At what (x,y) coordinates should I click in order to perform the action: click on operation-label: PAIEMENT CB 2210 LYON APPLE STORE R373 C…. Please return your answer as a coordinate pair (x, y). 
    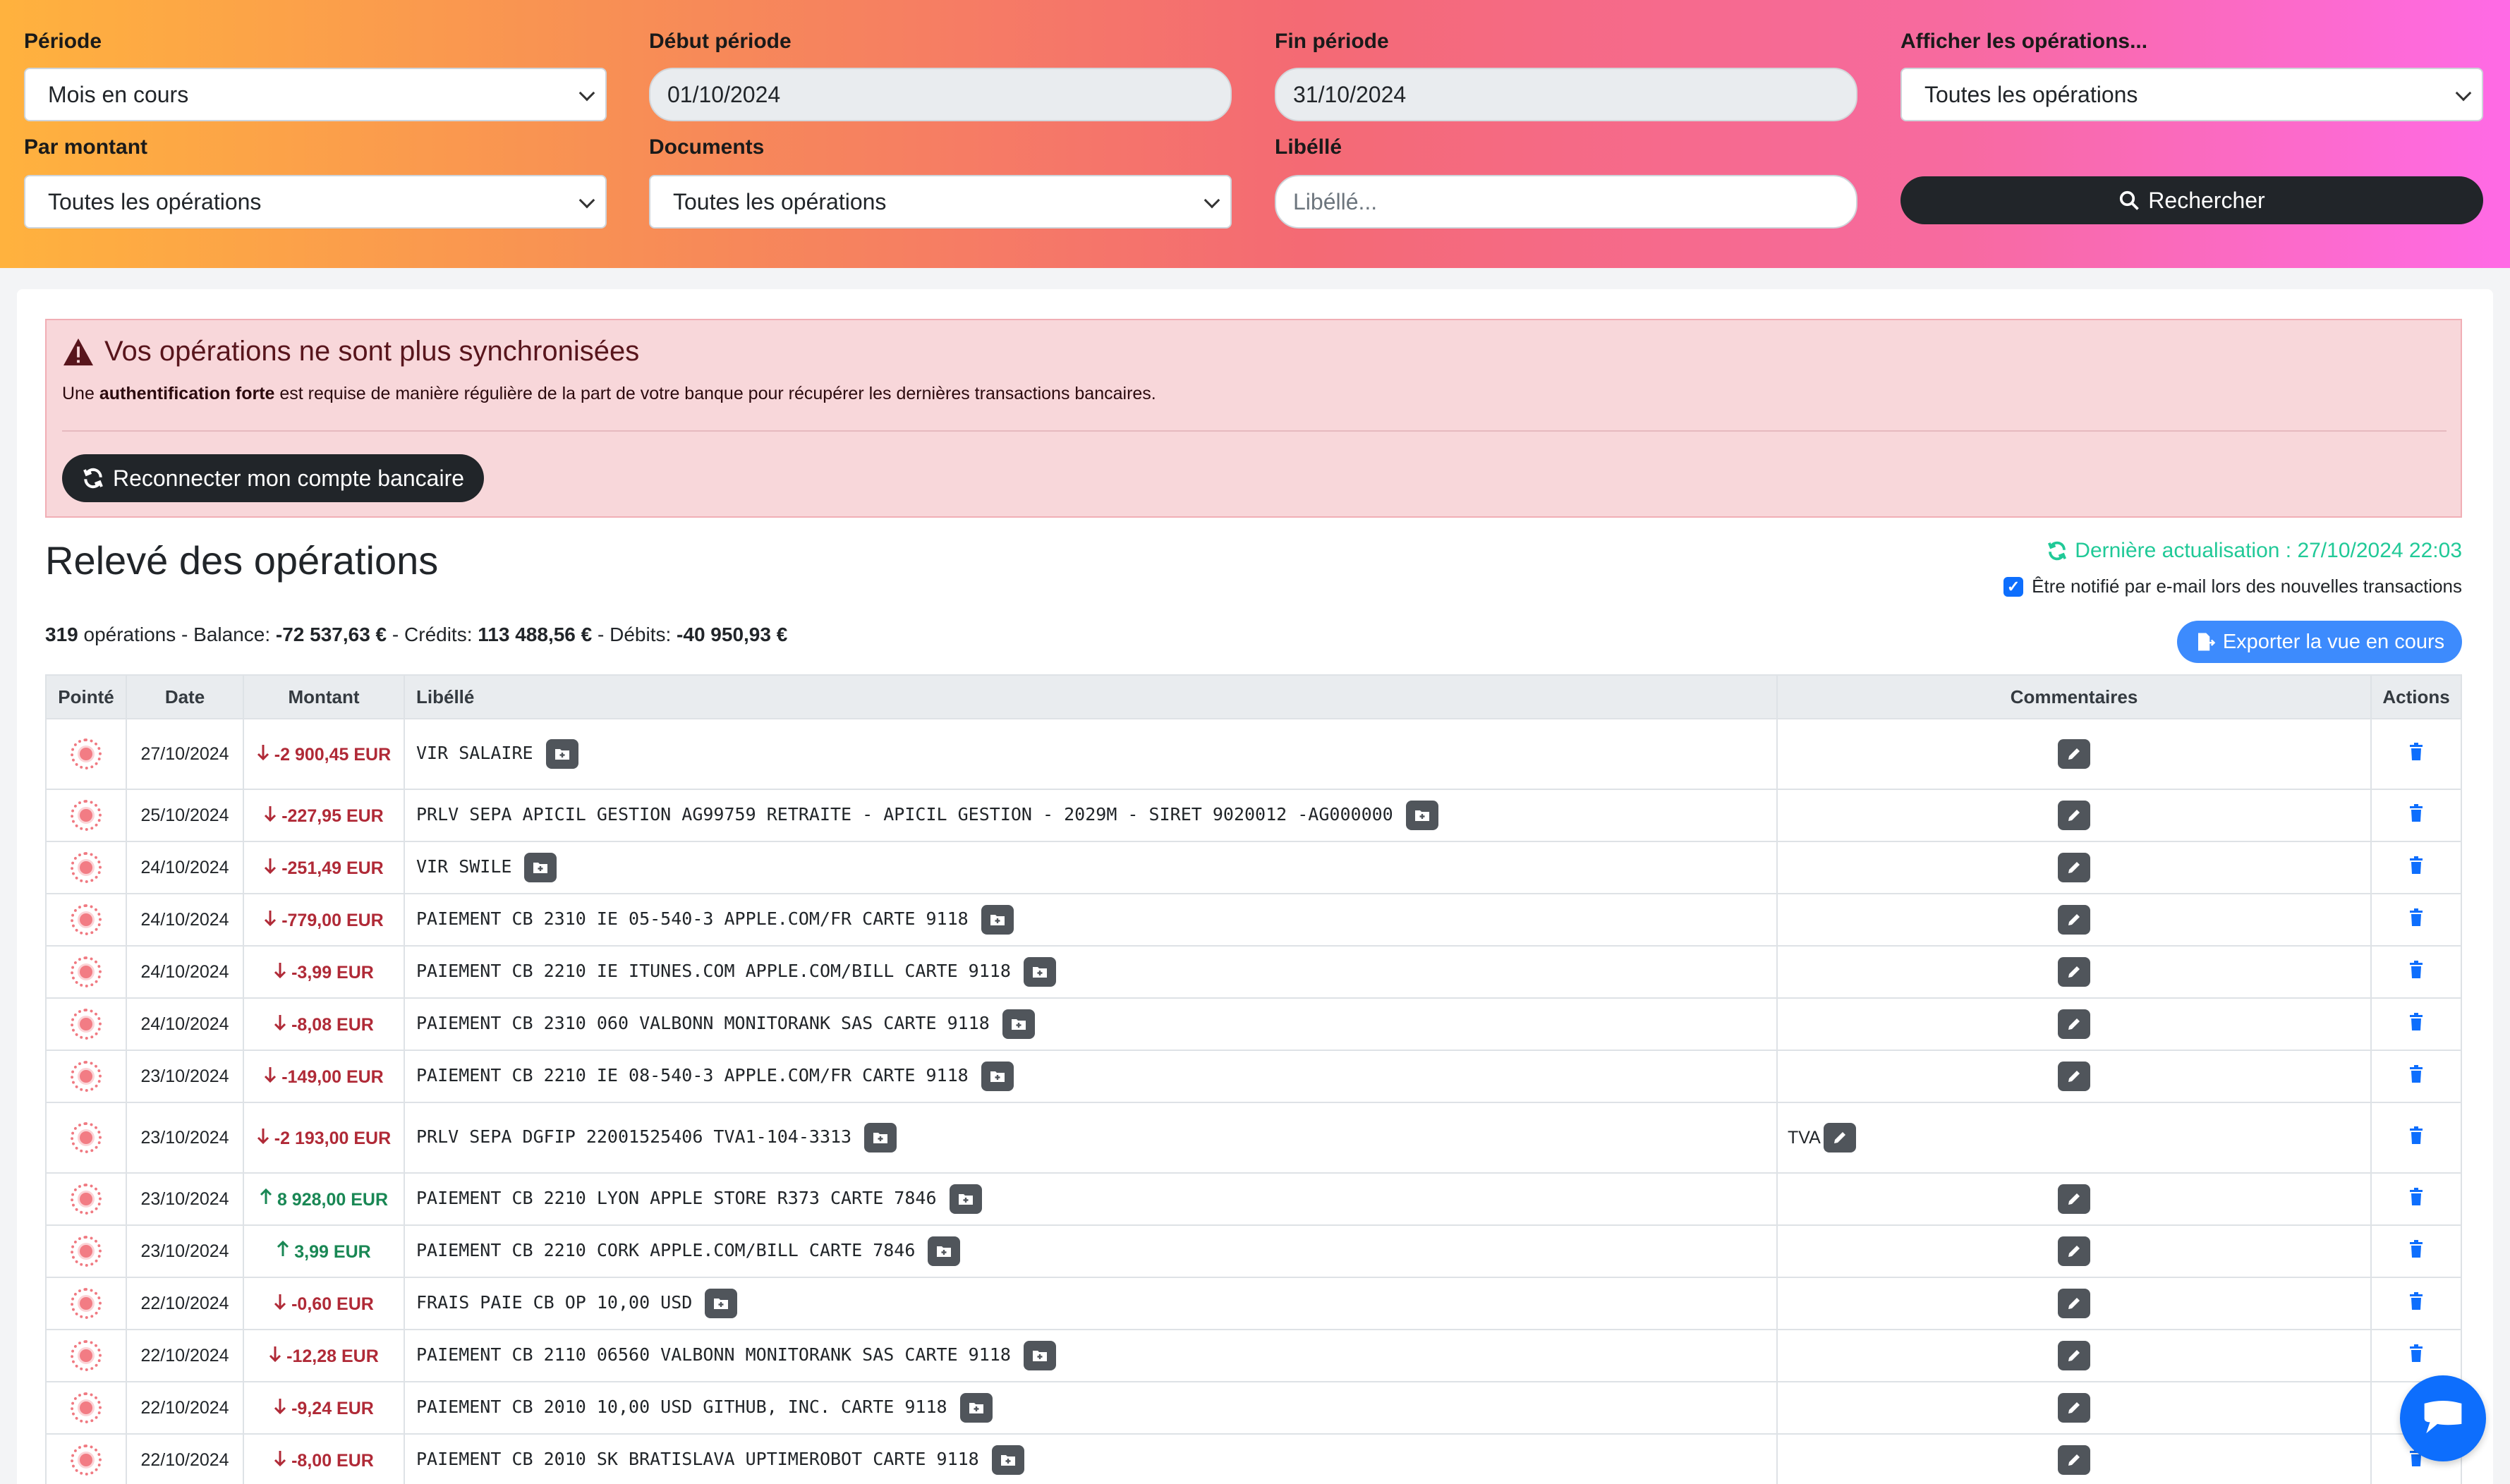
    Looking at the image, I should click on (676, 1198).